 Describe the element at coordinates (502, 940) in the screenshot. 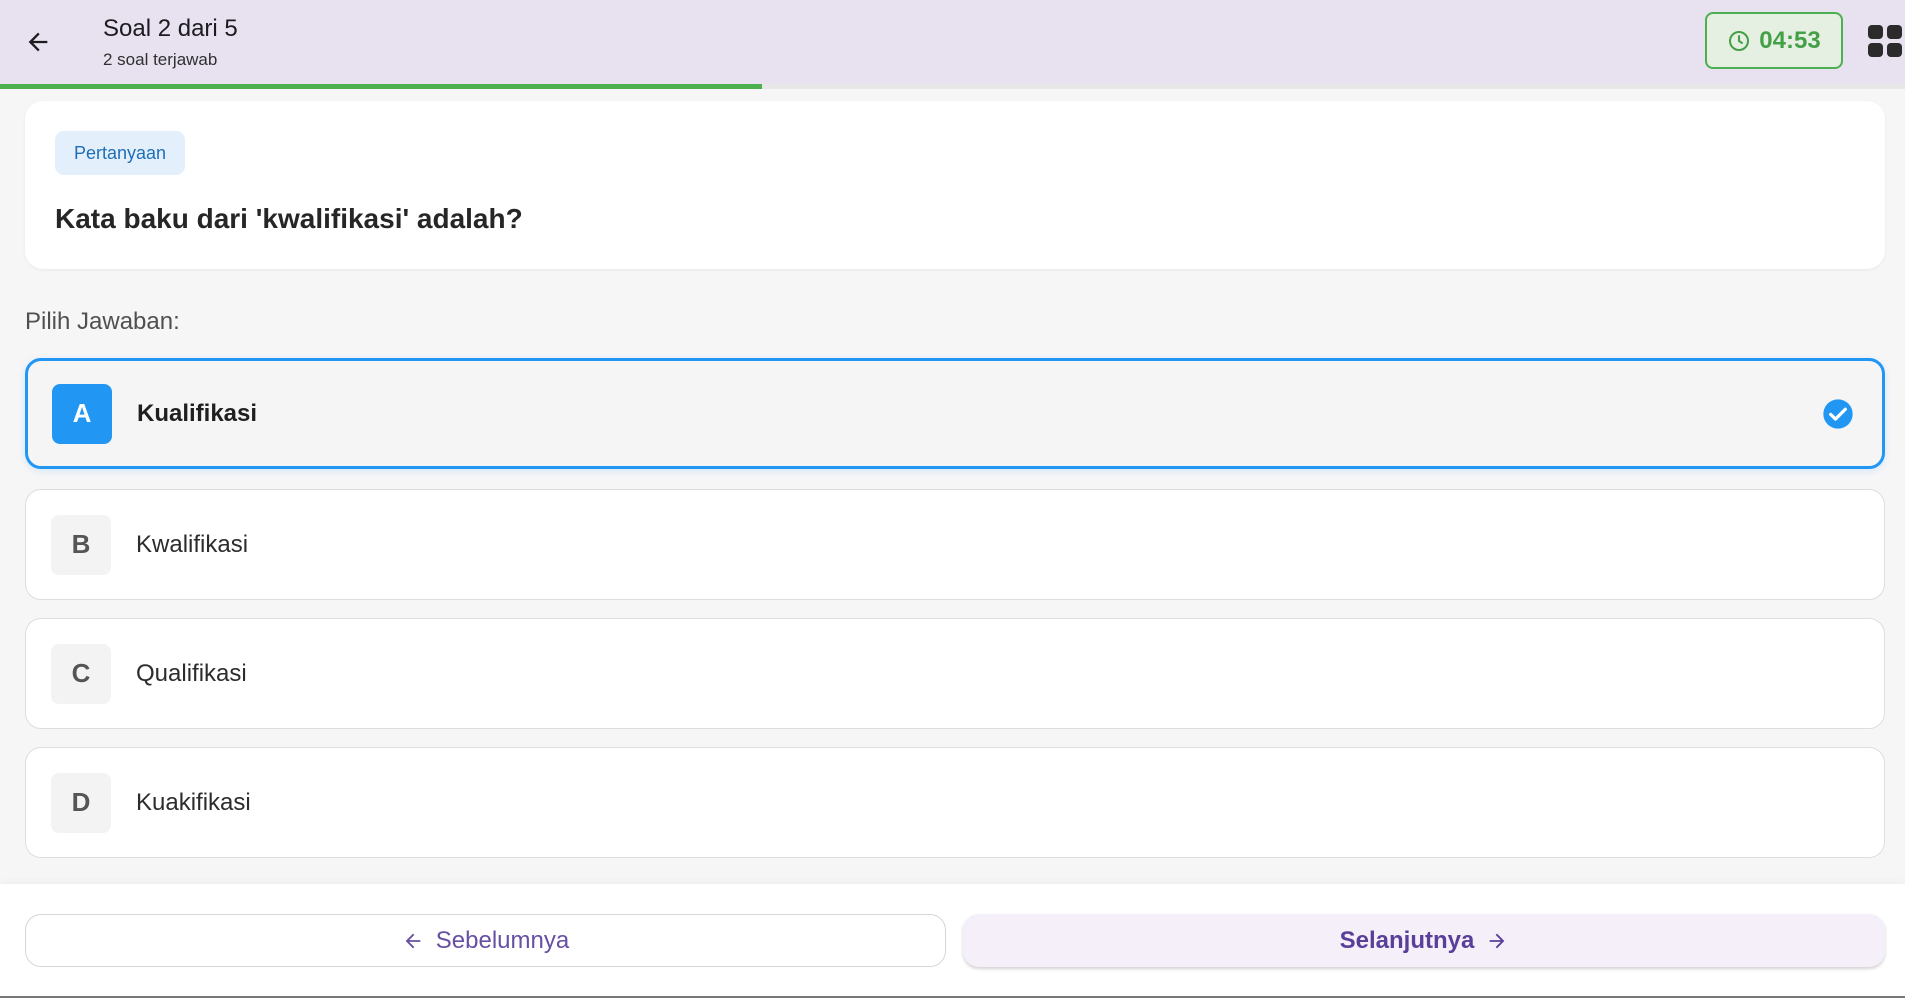

I see `previous-label: Sebelumnya` at that location.